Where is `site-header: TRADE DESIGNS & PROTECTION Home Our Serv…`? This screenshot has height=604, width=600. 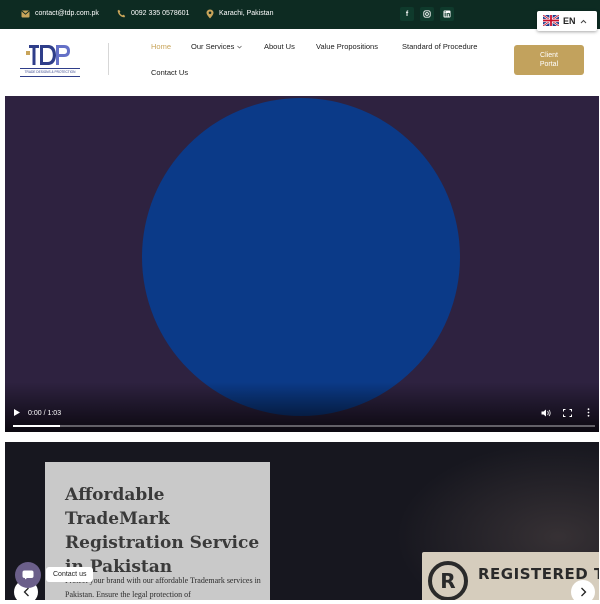 site-header: TRADE DESIGNS & PROTECTION Home Our Serv… is located at coordinates (300, 62).